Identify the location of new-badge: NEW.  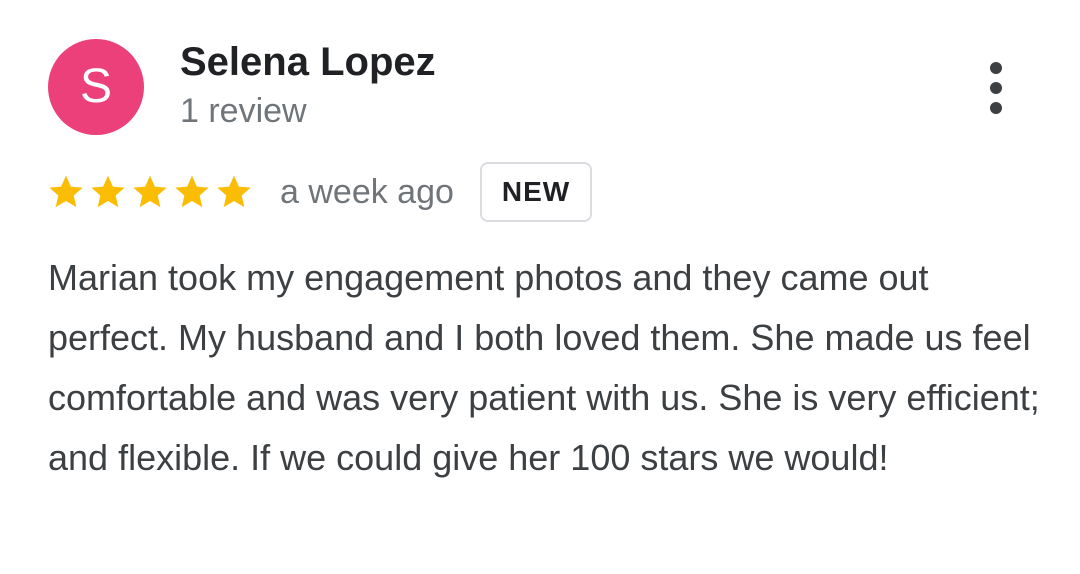
(536, 192).